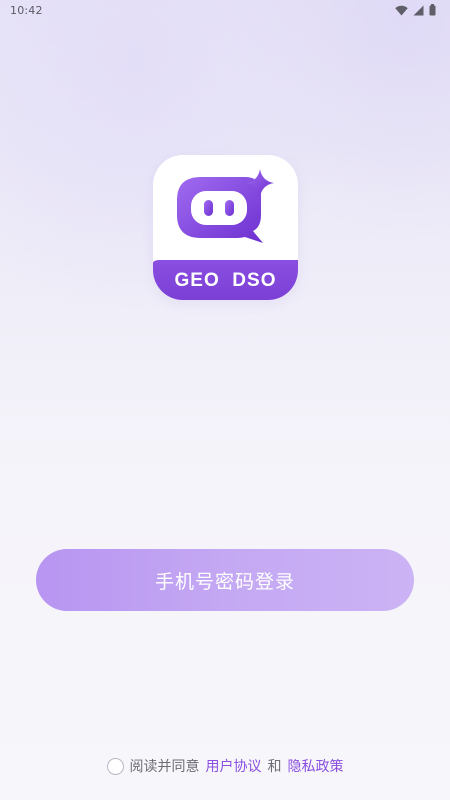 The width and height of the screenshot is (450, 800). What do you see at coordinates (234, 766) in the screenshot?
I see `user-agreement-link: 用户协议` at bounding box center [234, 766].